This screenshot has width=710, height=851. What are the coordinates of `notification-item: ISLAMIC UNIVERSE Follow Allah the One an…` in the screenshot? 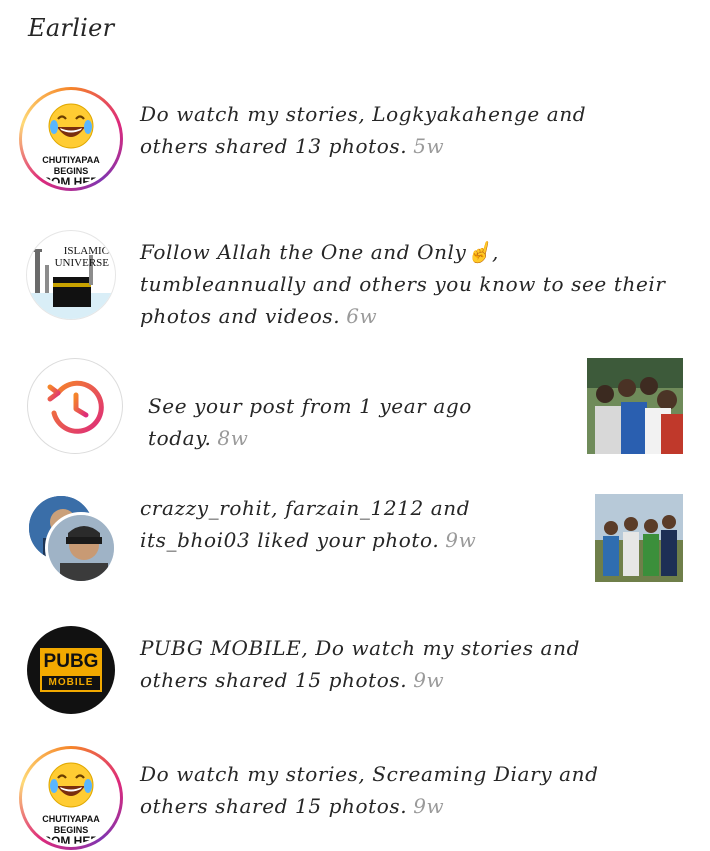 It's located at (355, 277).